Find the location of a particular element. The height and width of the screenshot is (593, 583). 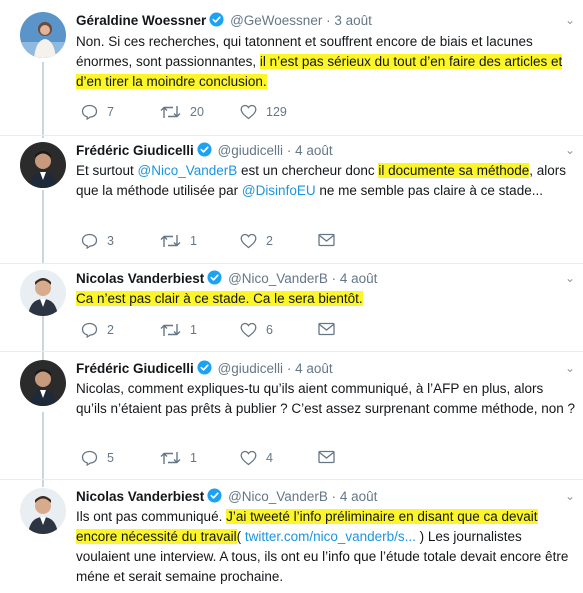

like-button: 129 is located at coordinates (263, 112).